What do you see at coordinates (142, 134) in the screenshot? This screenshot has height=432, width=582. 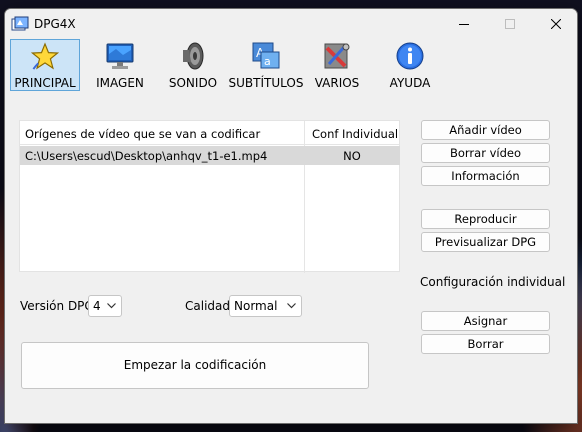 I see `column-header-sources: Orígenes de vídeo que se van a codificar` at bounding box center [142, 134].